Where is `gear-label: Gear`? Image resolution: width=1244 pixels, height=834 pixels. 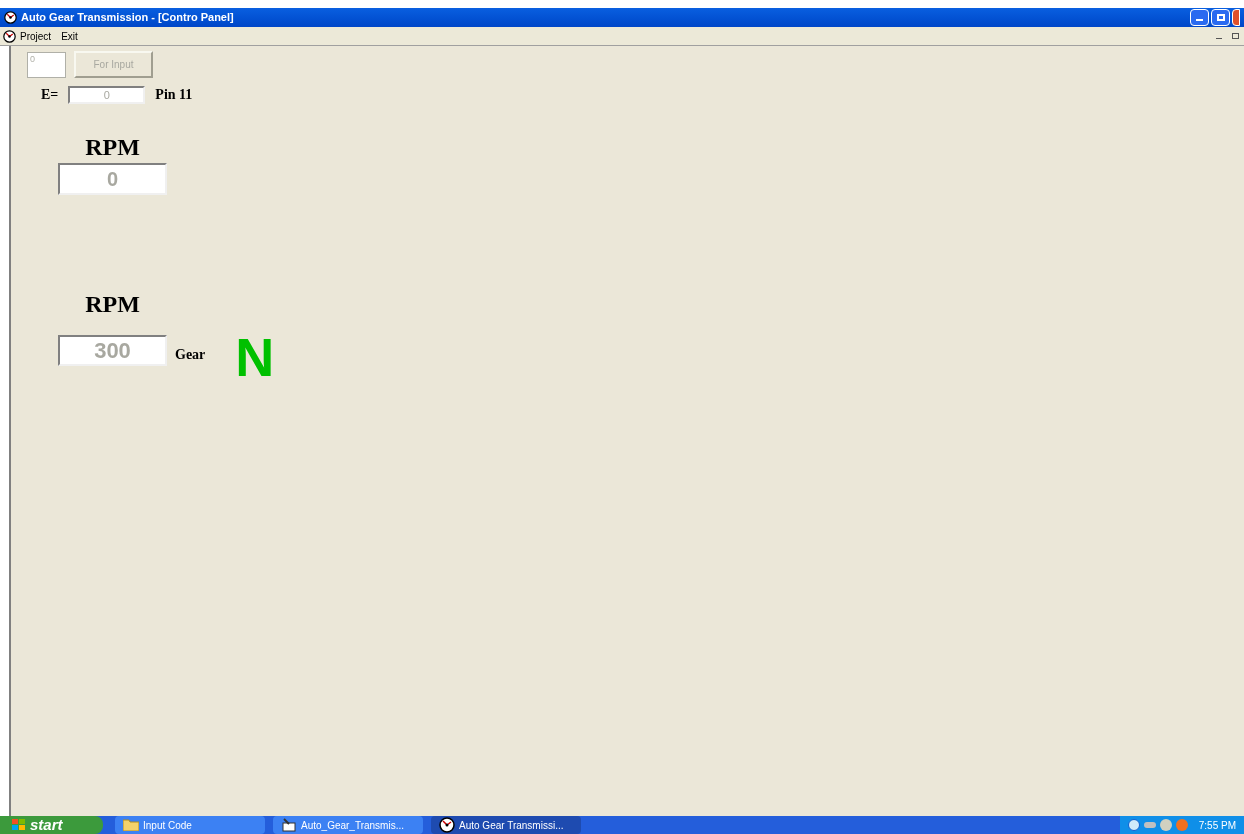 gear-label: Gear is located at coordinates (190, 354).